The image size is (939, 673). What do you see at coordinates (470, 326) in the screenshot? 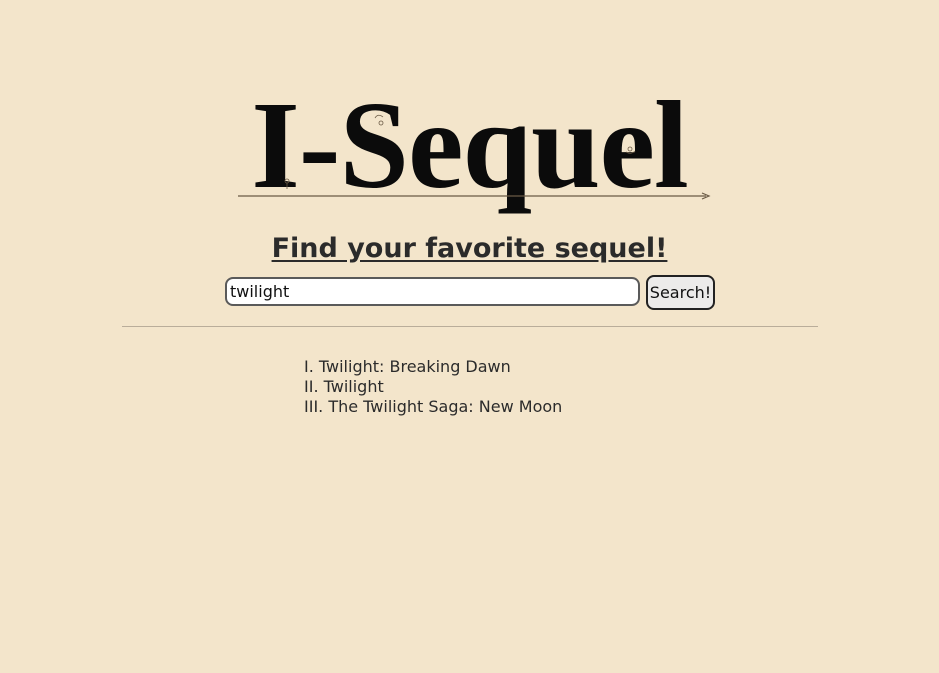
I see `divider` at bounding box center [470, 326].